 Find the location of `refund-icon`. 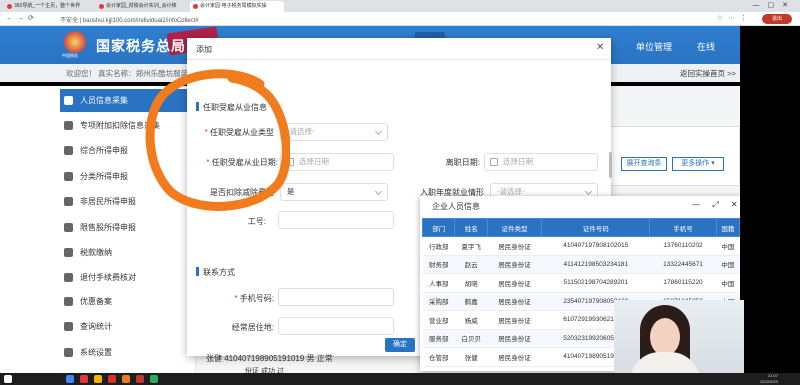

refund-icon is located at coordinates (68, 277).